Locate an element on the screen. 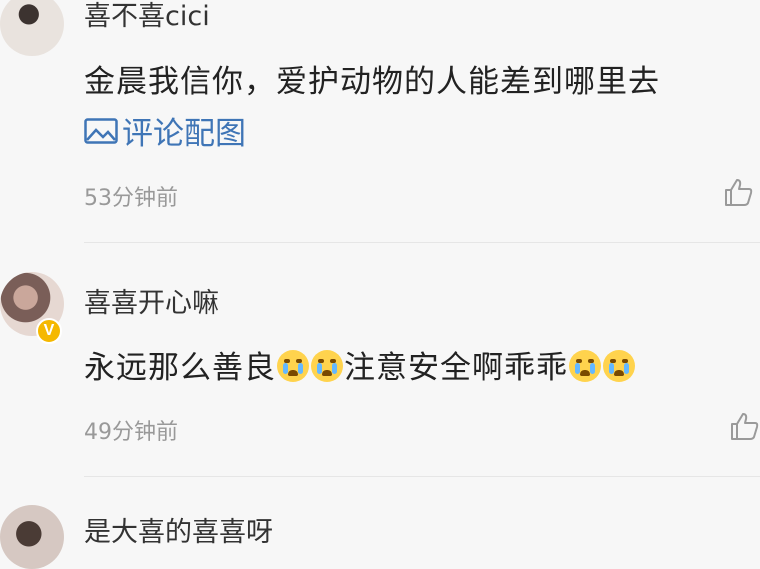  username: 喜不喜cici is located at coordinates (147, 16).